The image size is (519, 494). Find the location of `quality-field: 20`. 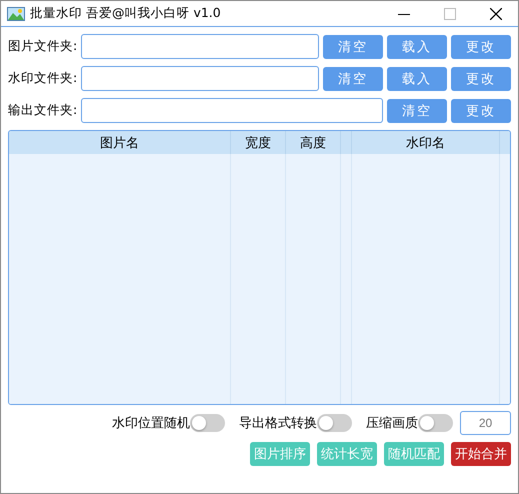

quality-field: 20 is located at coordinates (485, 423).